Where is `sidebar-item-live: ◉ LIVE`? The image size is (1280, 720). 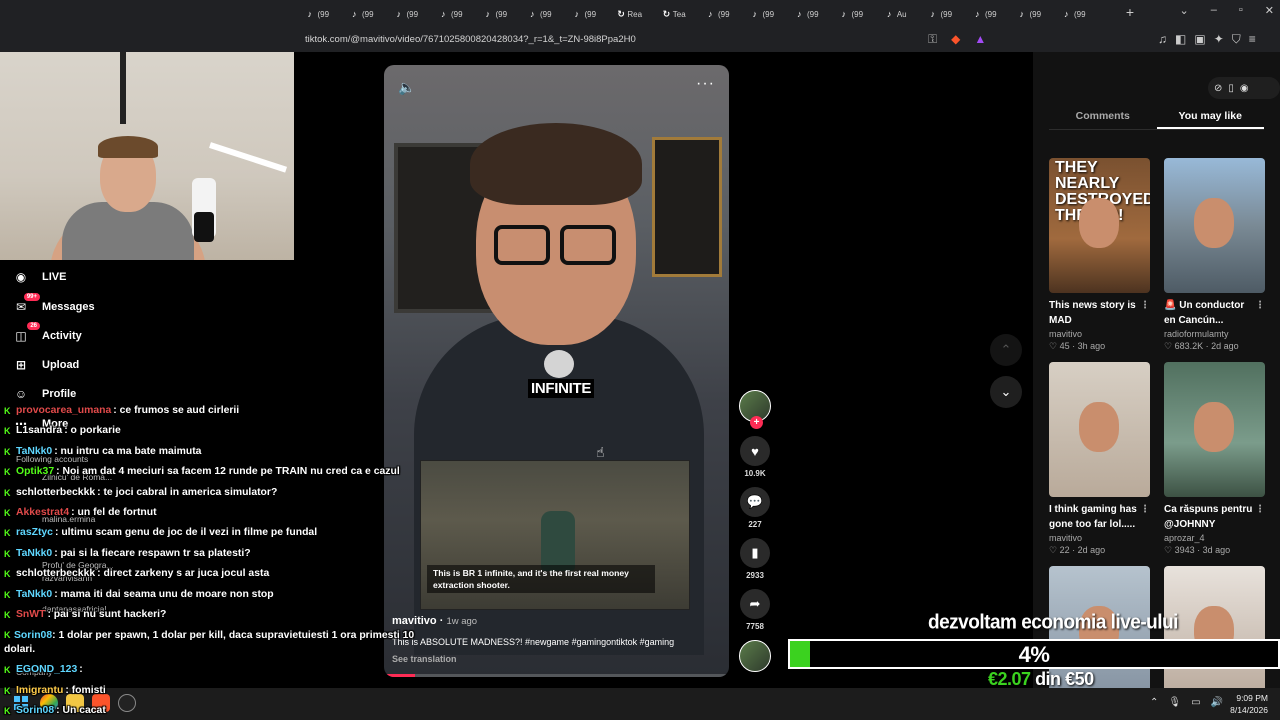 sidebar-item-live: ◉ LIVE is located at coordinates (110, 277).